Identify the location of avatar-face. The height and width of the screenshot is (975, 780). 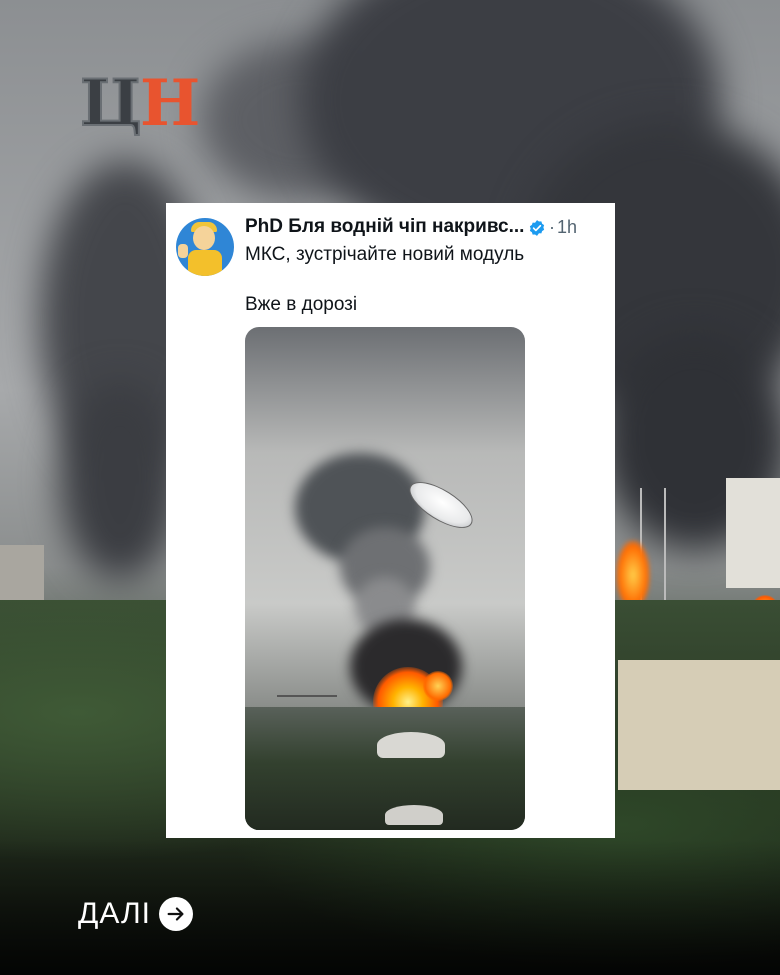
(204, 238).